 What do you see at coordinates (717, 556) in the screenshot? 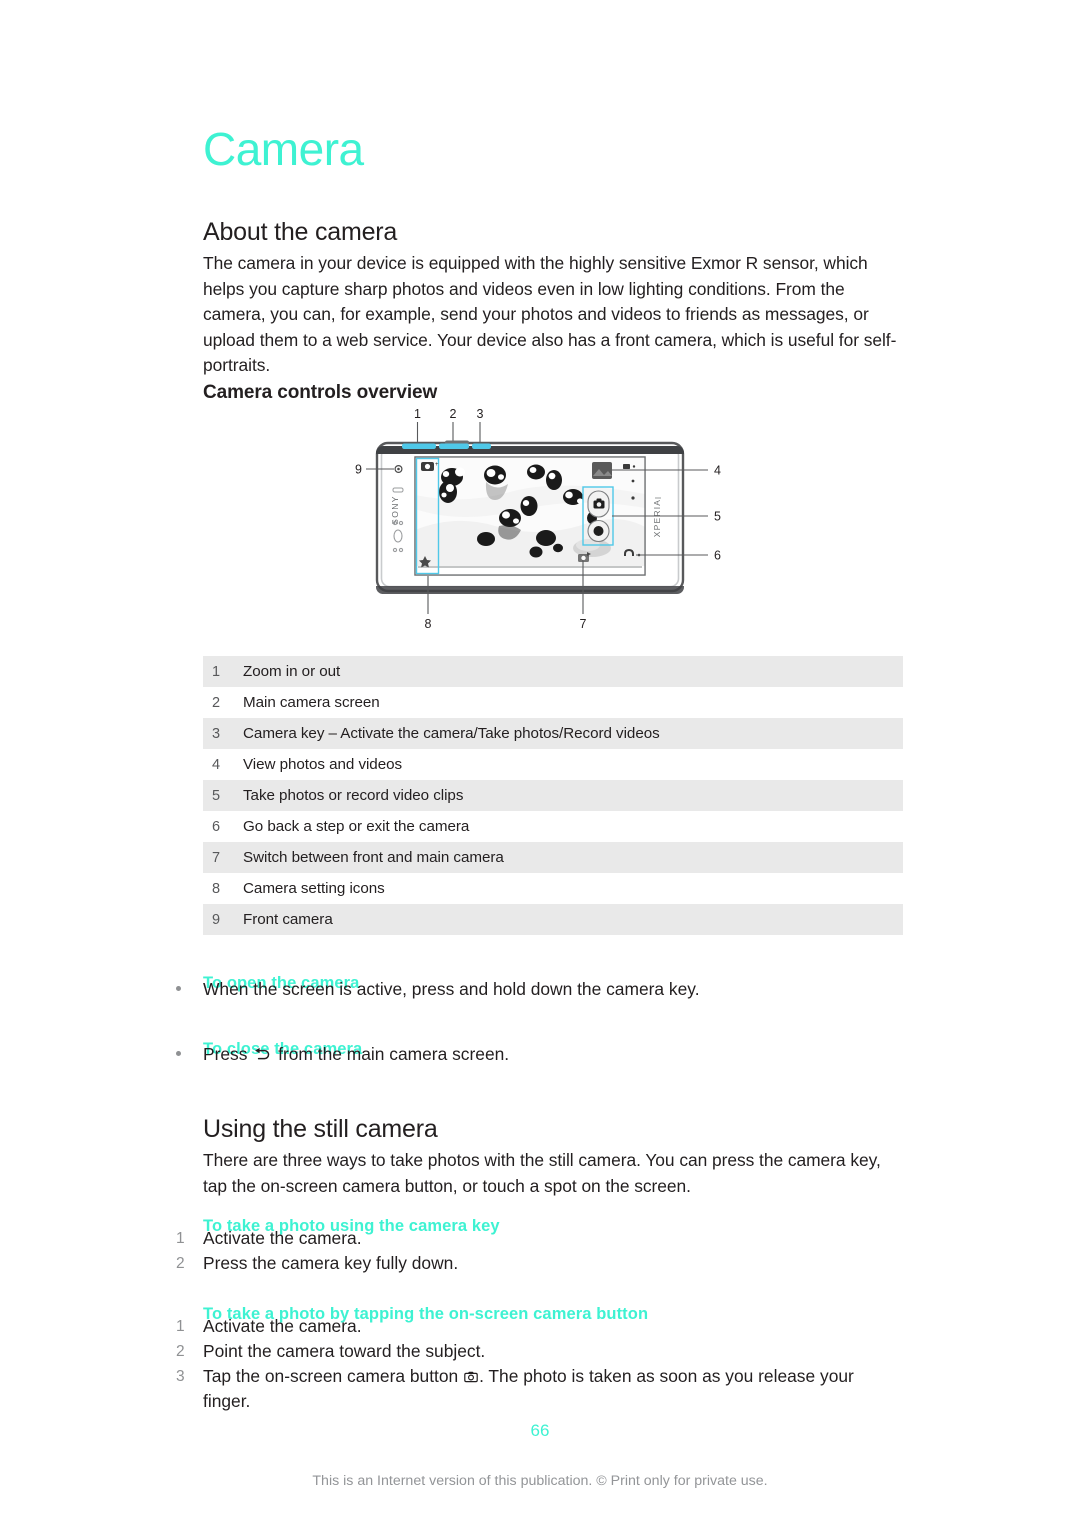
I see `callout-label-6: 6` at bounding box center [717, 556].